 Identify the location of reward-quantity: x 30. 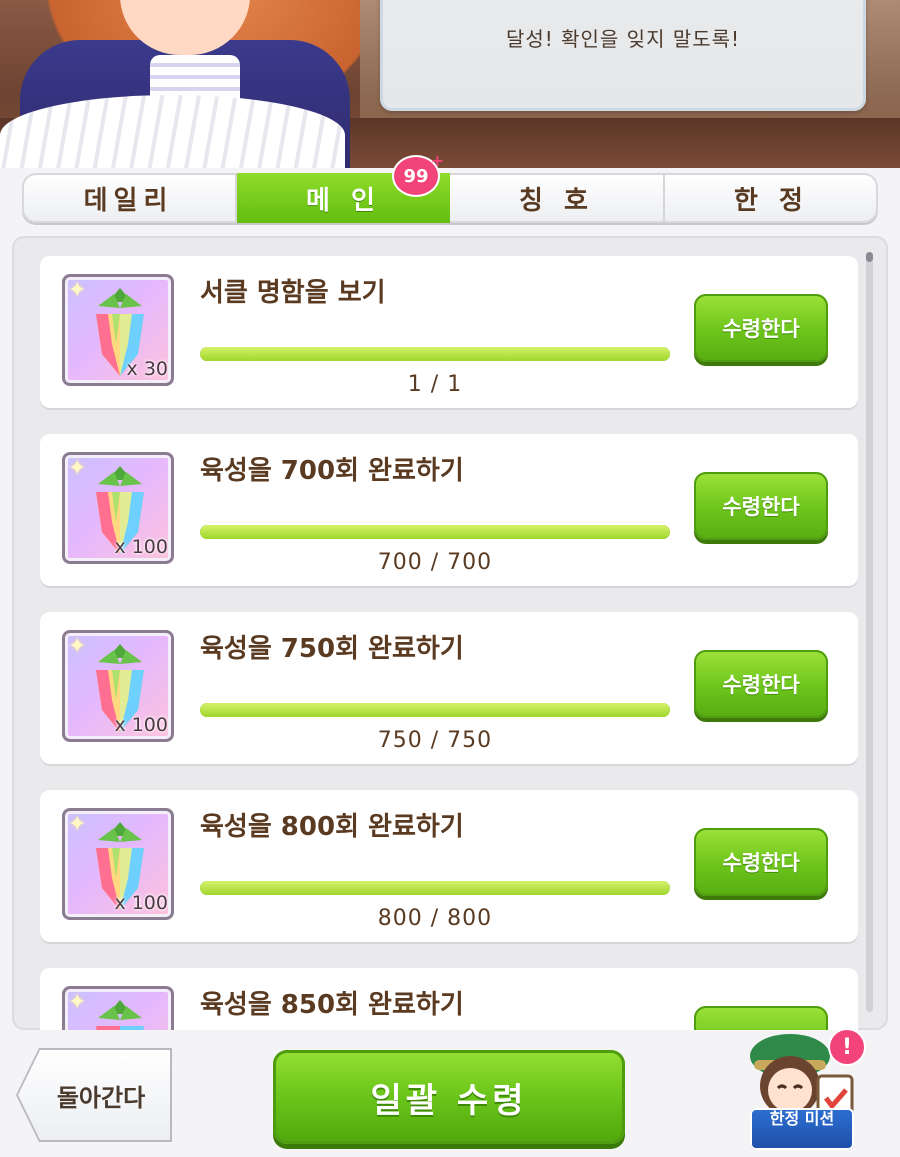
(147, 369).